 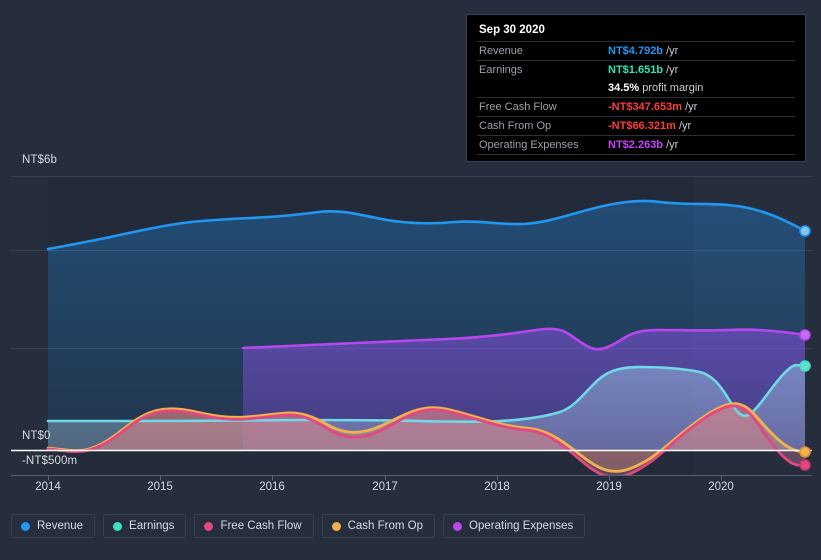 What do you see at coordinates (645, 107) in the screenshot?
I see `tooltip-amount-free-cash-flow: -NT$347.653m` at bounding box center [645, 107].